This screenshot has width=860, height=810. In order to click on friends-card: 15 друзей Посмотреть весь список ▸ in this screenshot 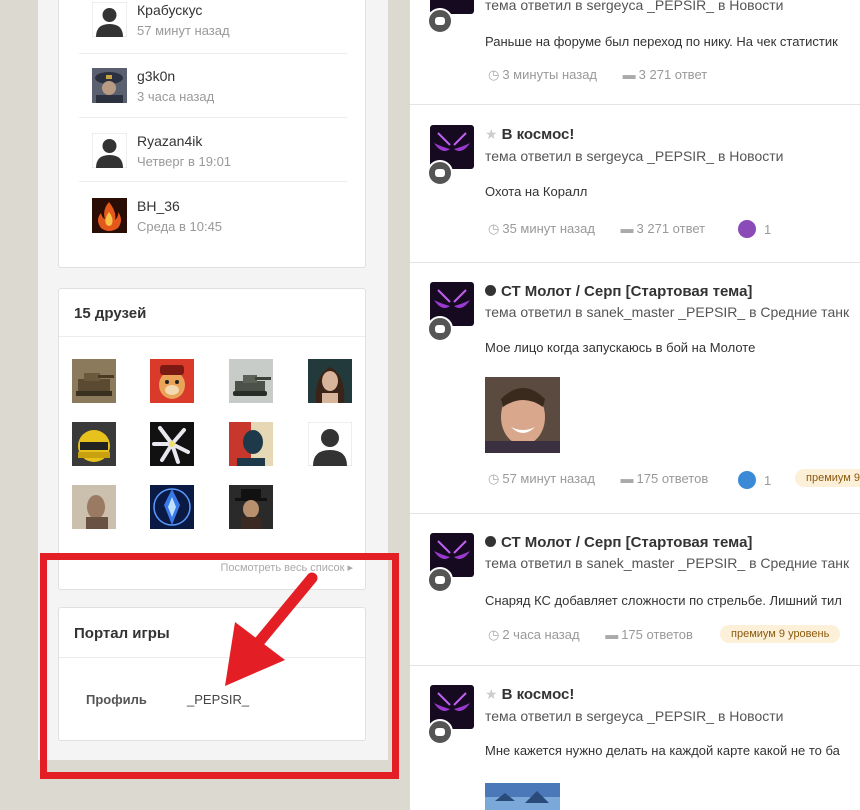, I will do `click(212, 439)`.